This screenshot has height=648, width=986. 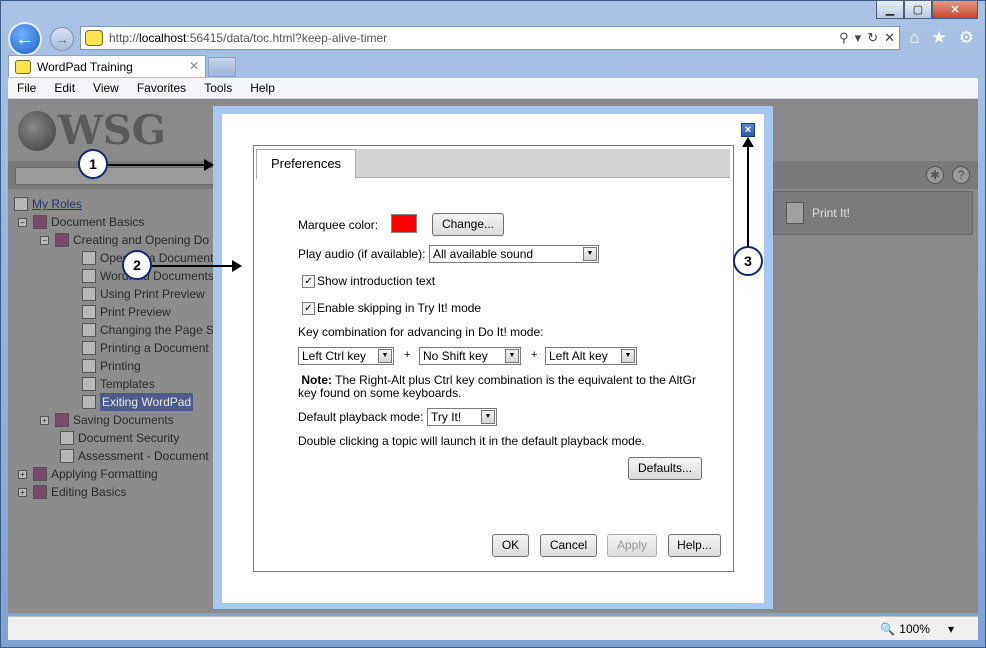 What do you see at coordinates (194, 66) in the screenshot?
I see `tab-close-icon: ✕` at bounding box center [194, 66].